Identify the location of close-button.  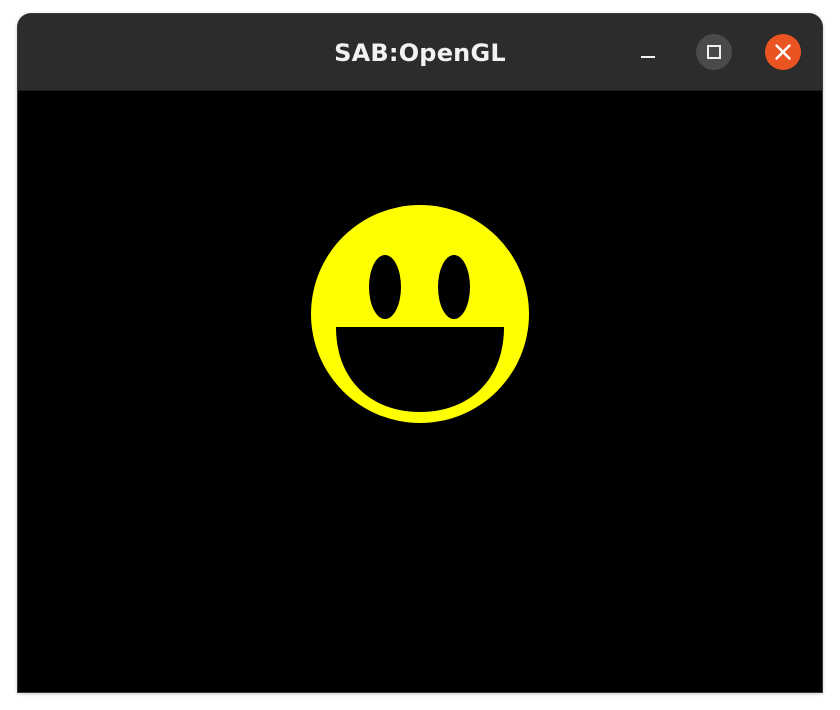
(783, 52).